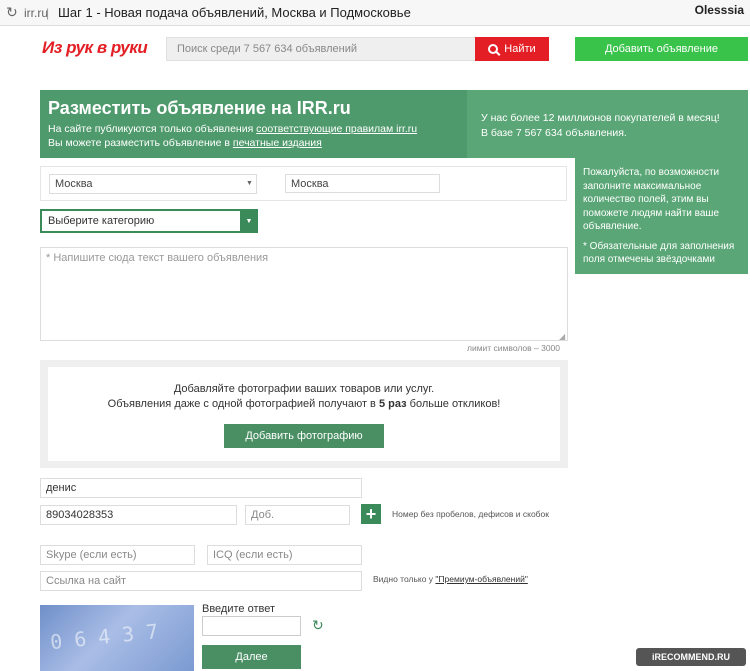 The height and width of the screenshot is (671, 750). I want to click on watermark: iRECOMMEND.RU, so click(691, 657).